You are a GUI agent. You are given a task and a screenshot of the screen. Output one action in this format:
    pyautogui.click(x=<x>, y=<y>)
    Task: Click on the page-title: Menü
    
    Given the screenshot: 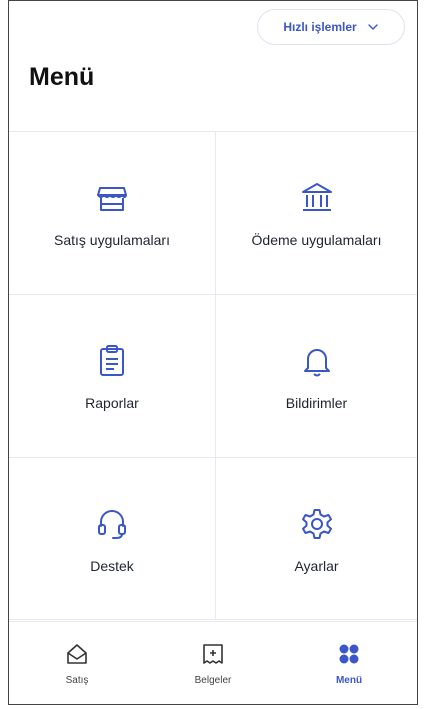 What is the action you would take?
    pyautogui.click(x=62, y=77)
    